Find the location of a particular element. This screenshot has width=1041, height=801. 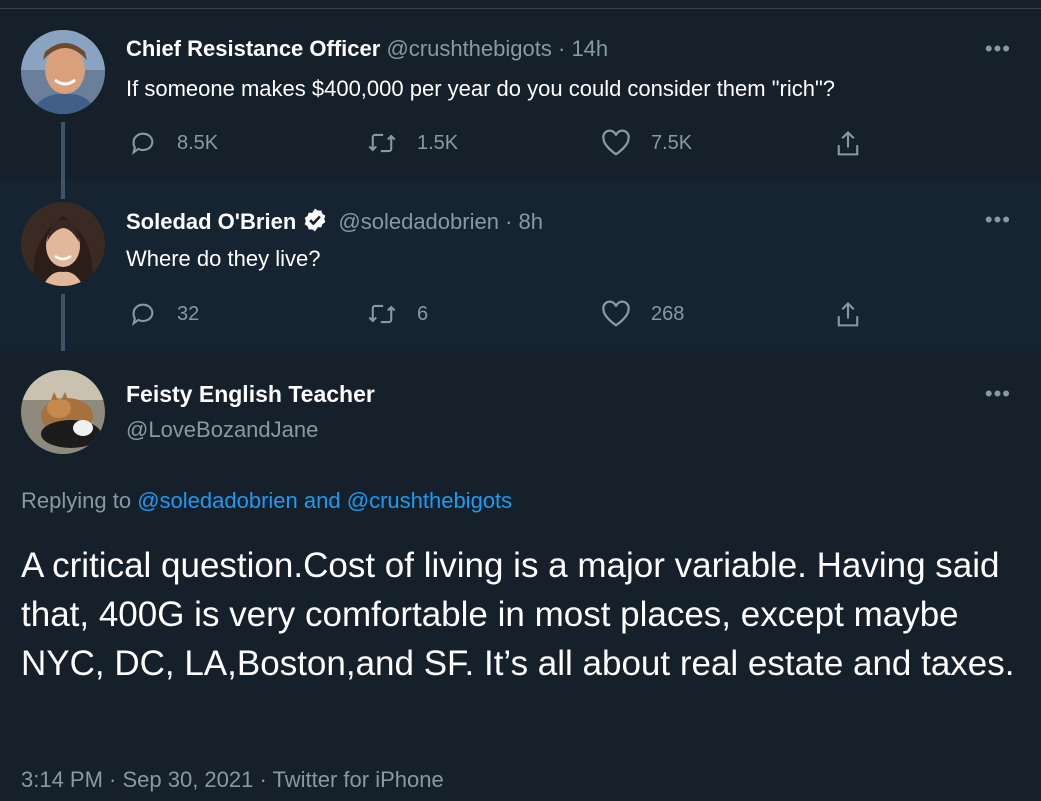

tweet-time: 8h is located at coordinates (531, 221).